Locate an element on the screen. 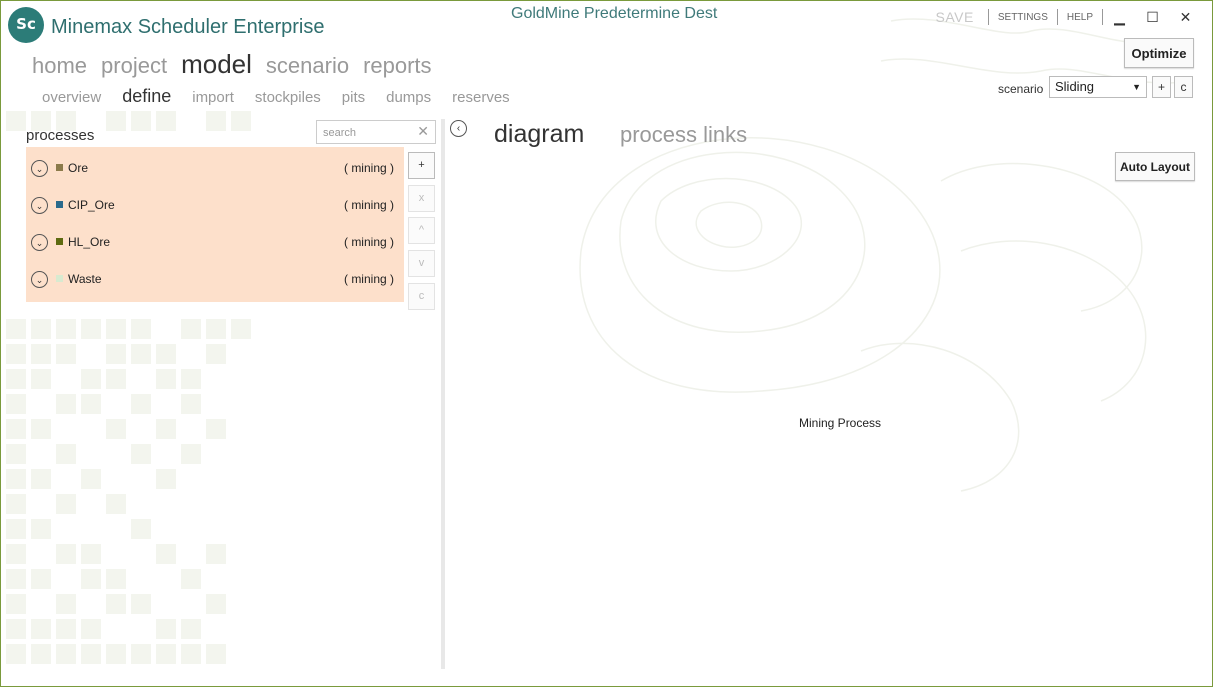  panel-splitter is located at coordinates (443, 394).